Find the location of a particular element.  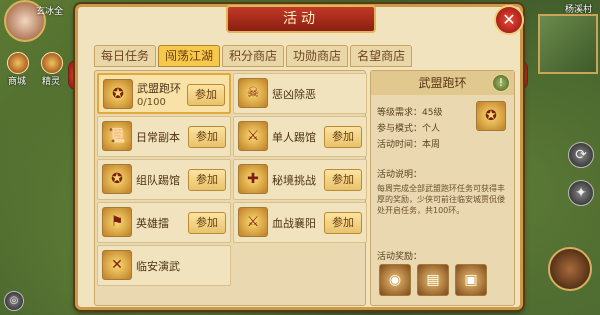

tab-points-shop: 积分商店 is located at coordinates (253, 56).